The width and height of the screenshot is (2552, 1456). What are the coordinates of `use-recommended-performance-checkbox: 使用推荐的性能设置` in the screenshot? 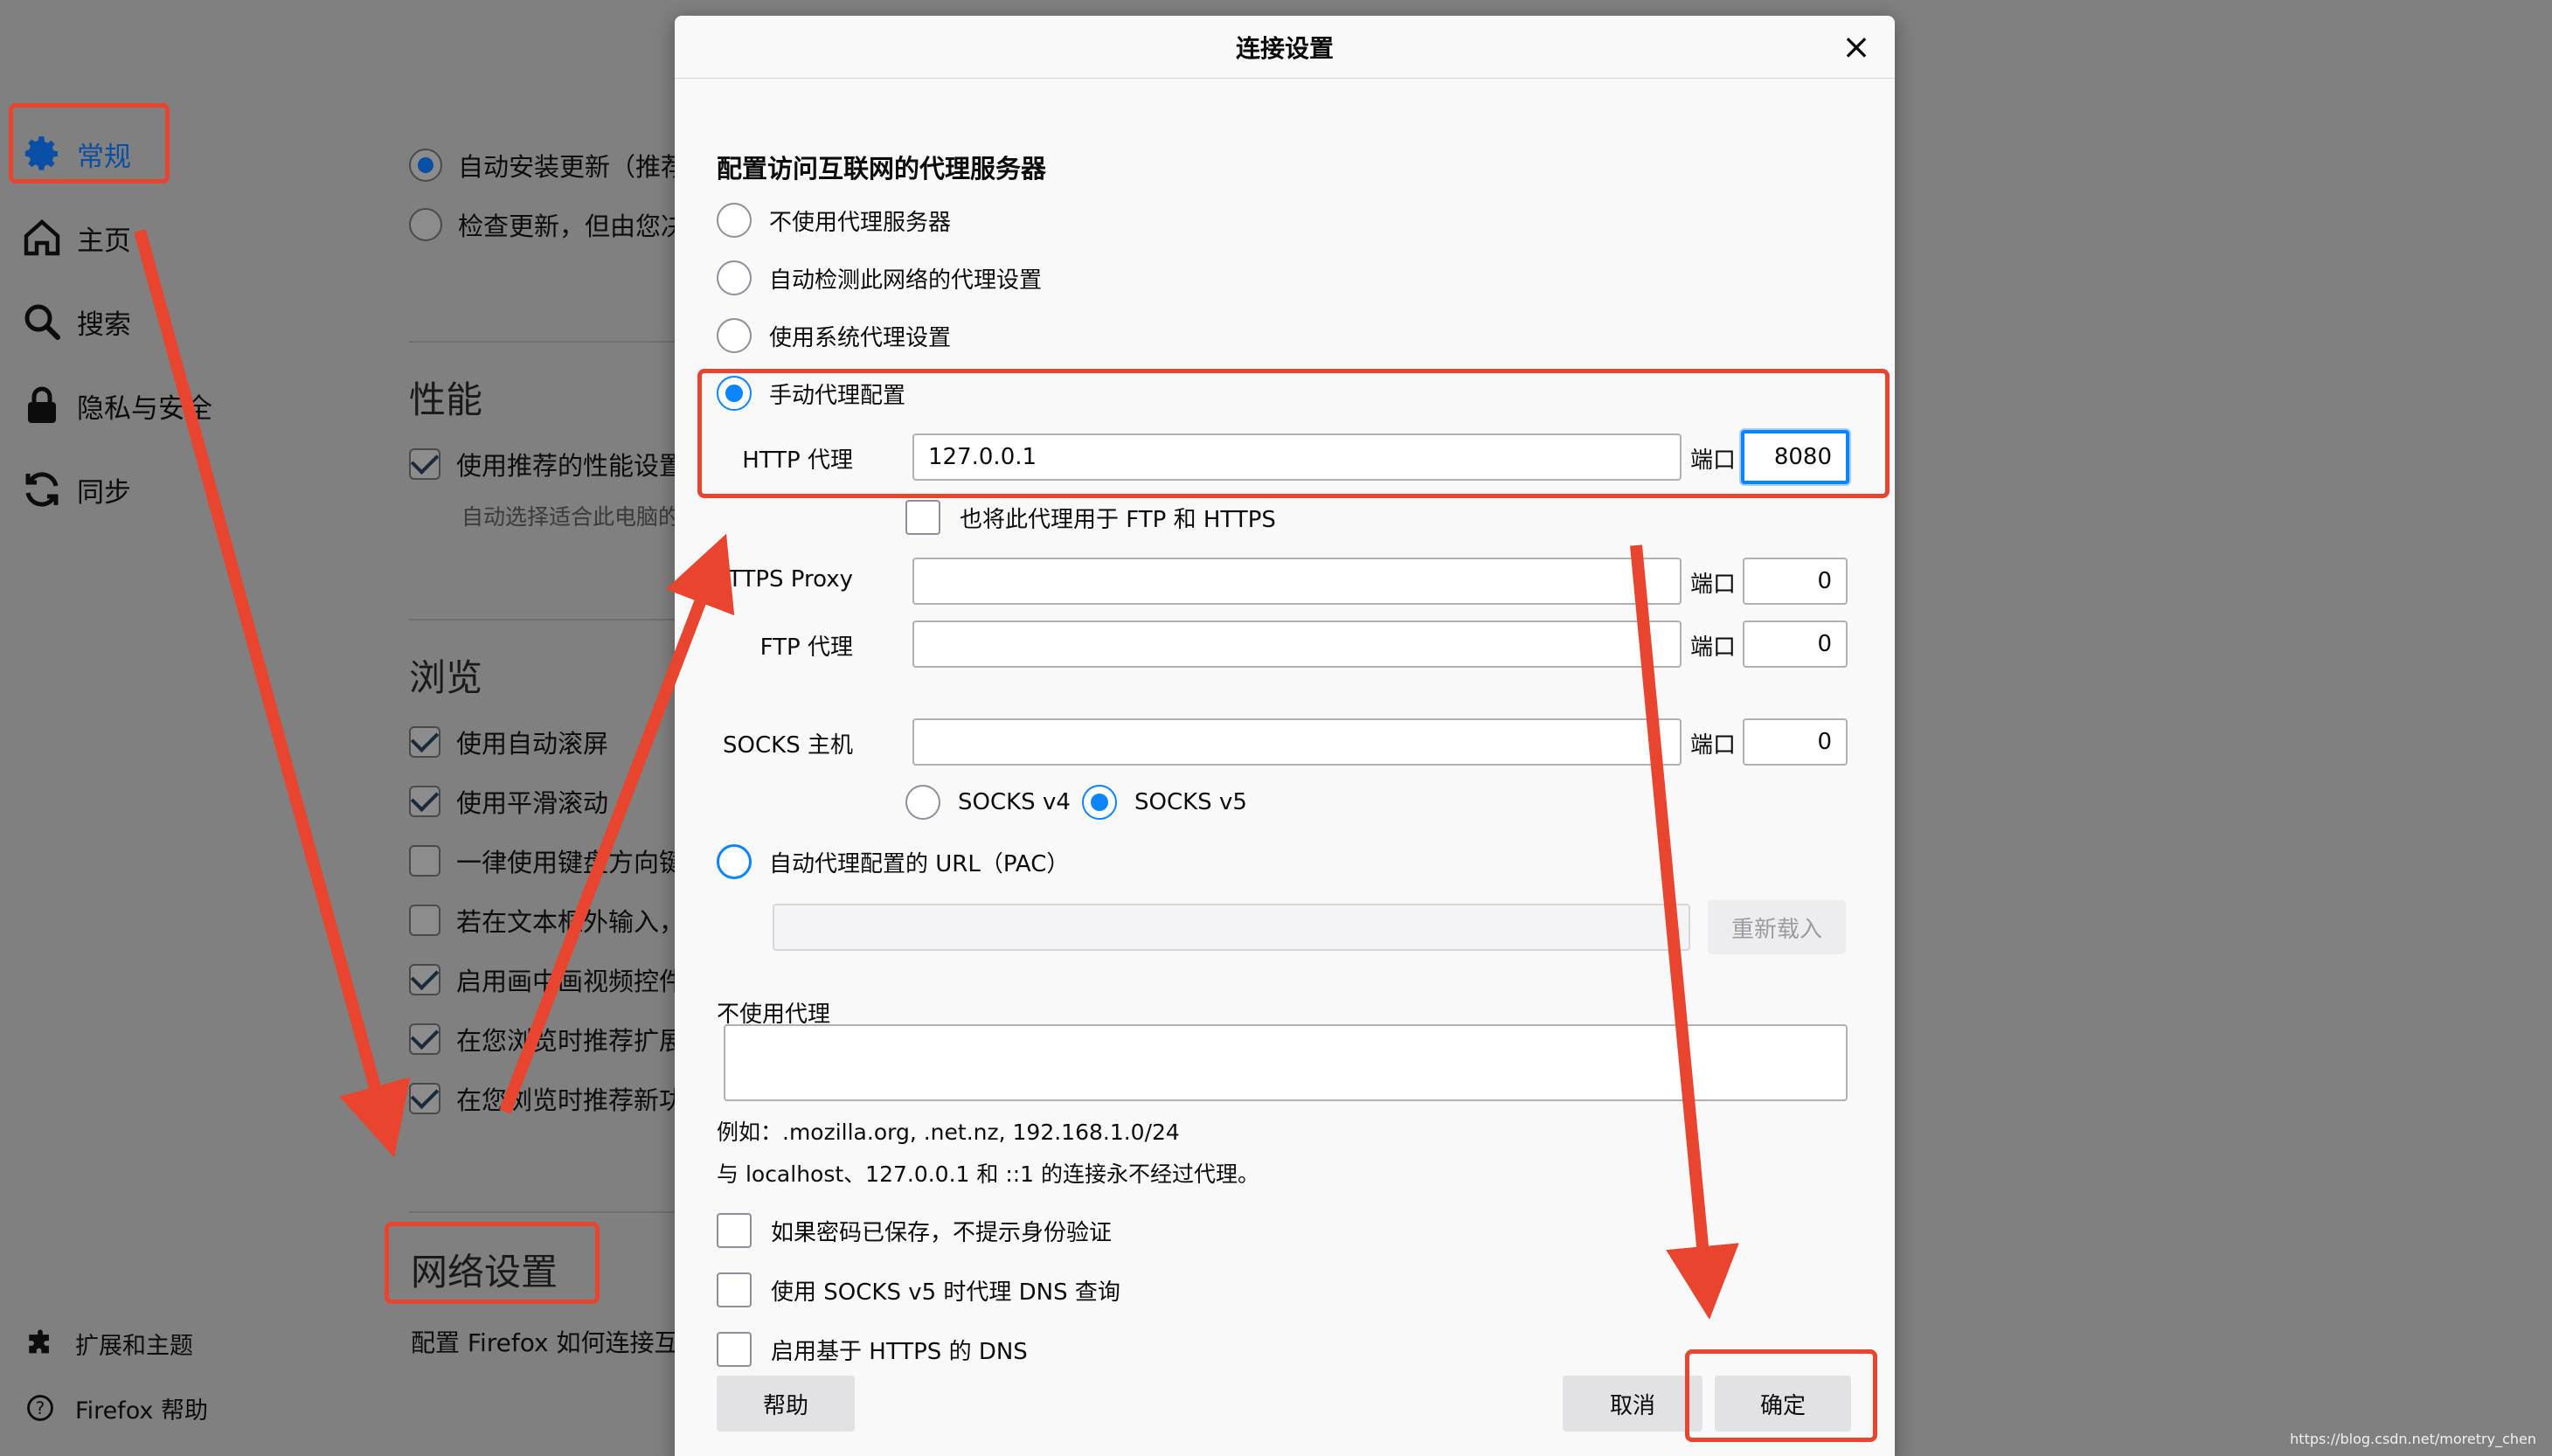 It's located at (545, 464).